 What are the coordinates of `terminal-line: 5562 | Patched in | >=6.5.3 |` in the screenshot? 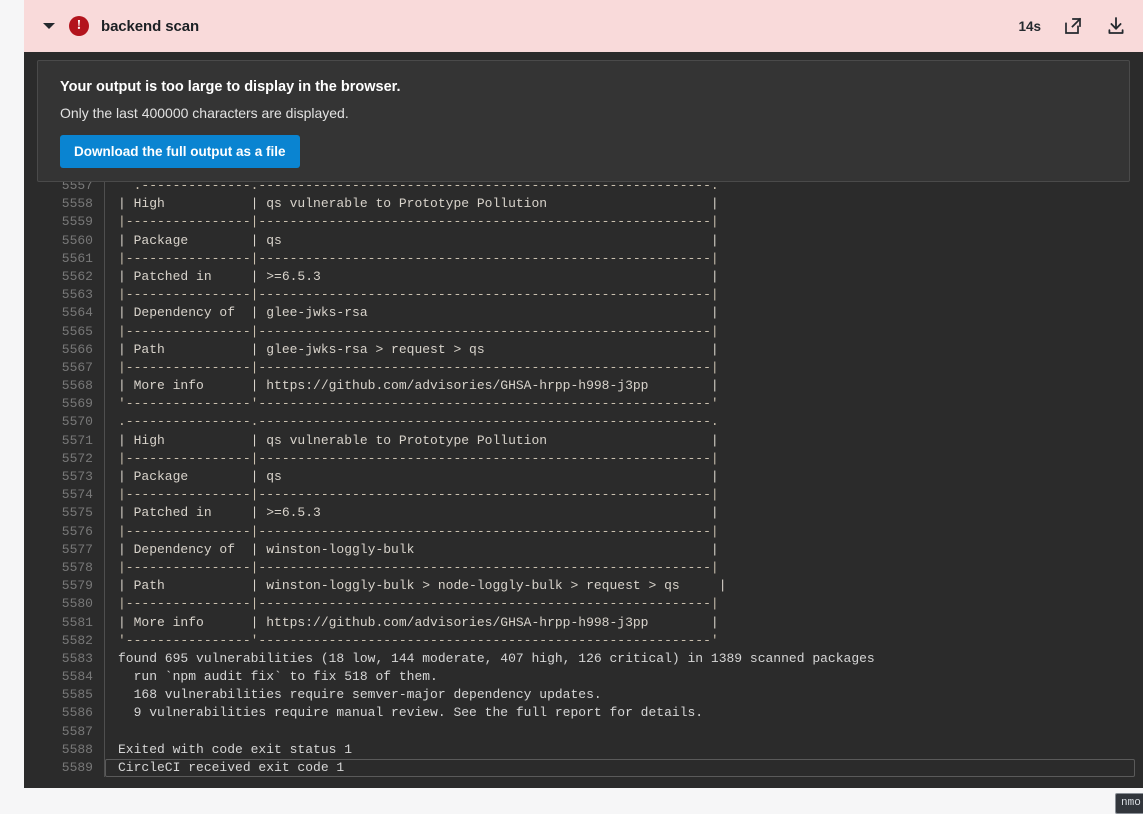 It's located at (583, 277).